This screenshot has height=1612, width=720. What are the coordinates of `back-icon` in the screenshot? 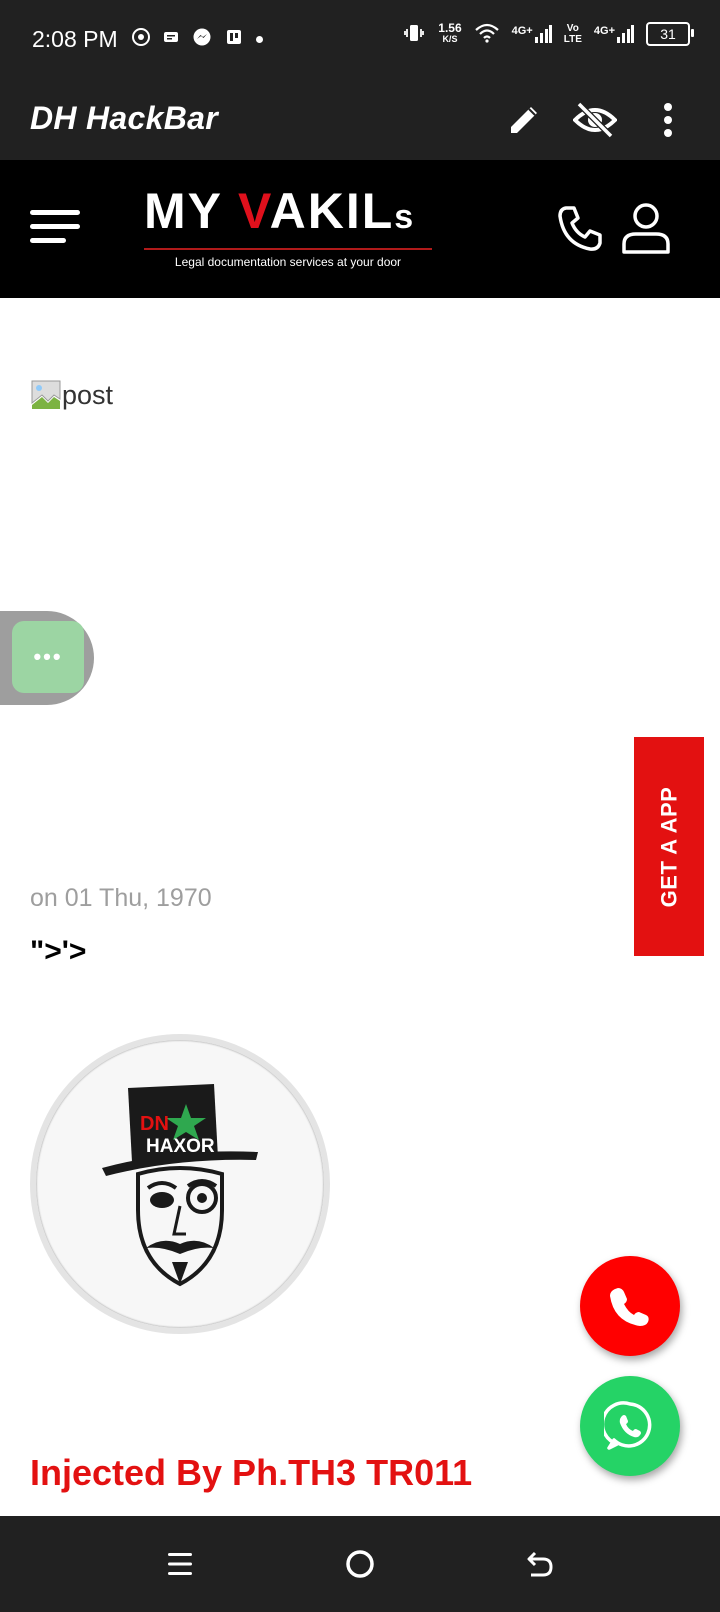 It's located at (540, 1564).